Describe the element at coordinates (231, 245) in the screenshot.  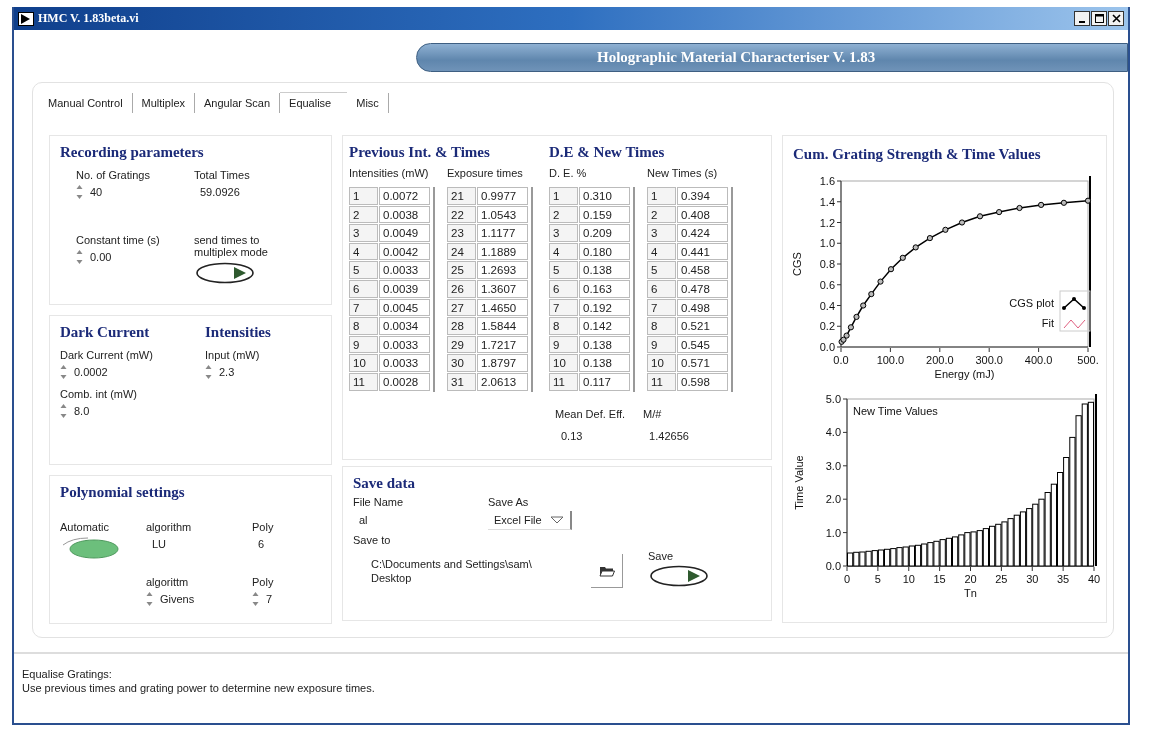
I see `field-label: send times to multiplex mode` at that location.